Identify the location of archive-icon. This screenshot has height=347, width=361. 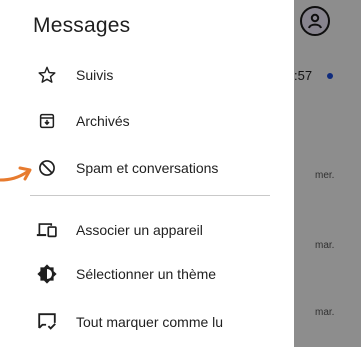
(47, 121).